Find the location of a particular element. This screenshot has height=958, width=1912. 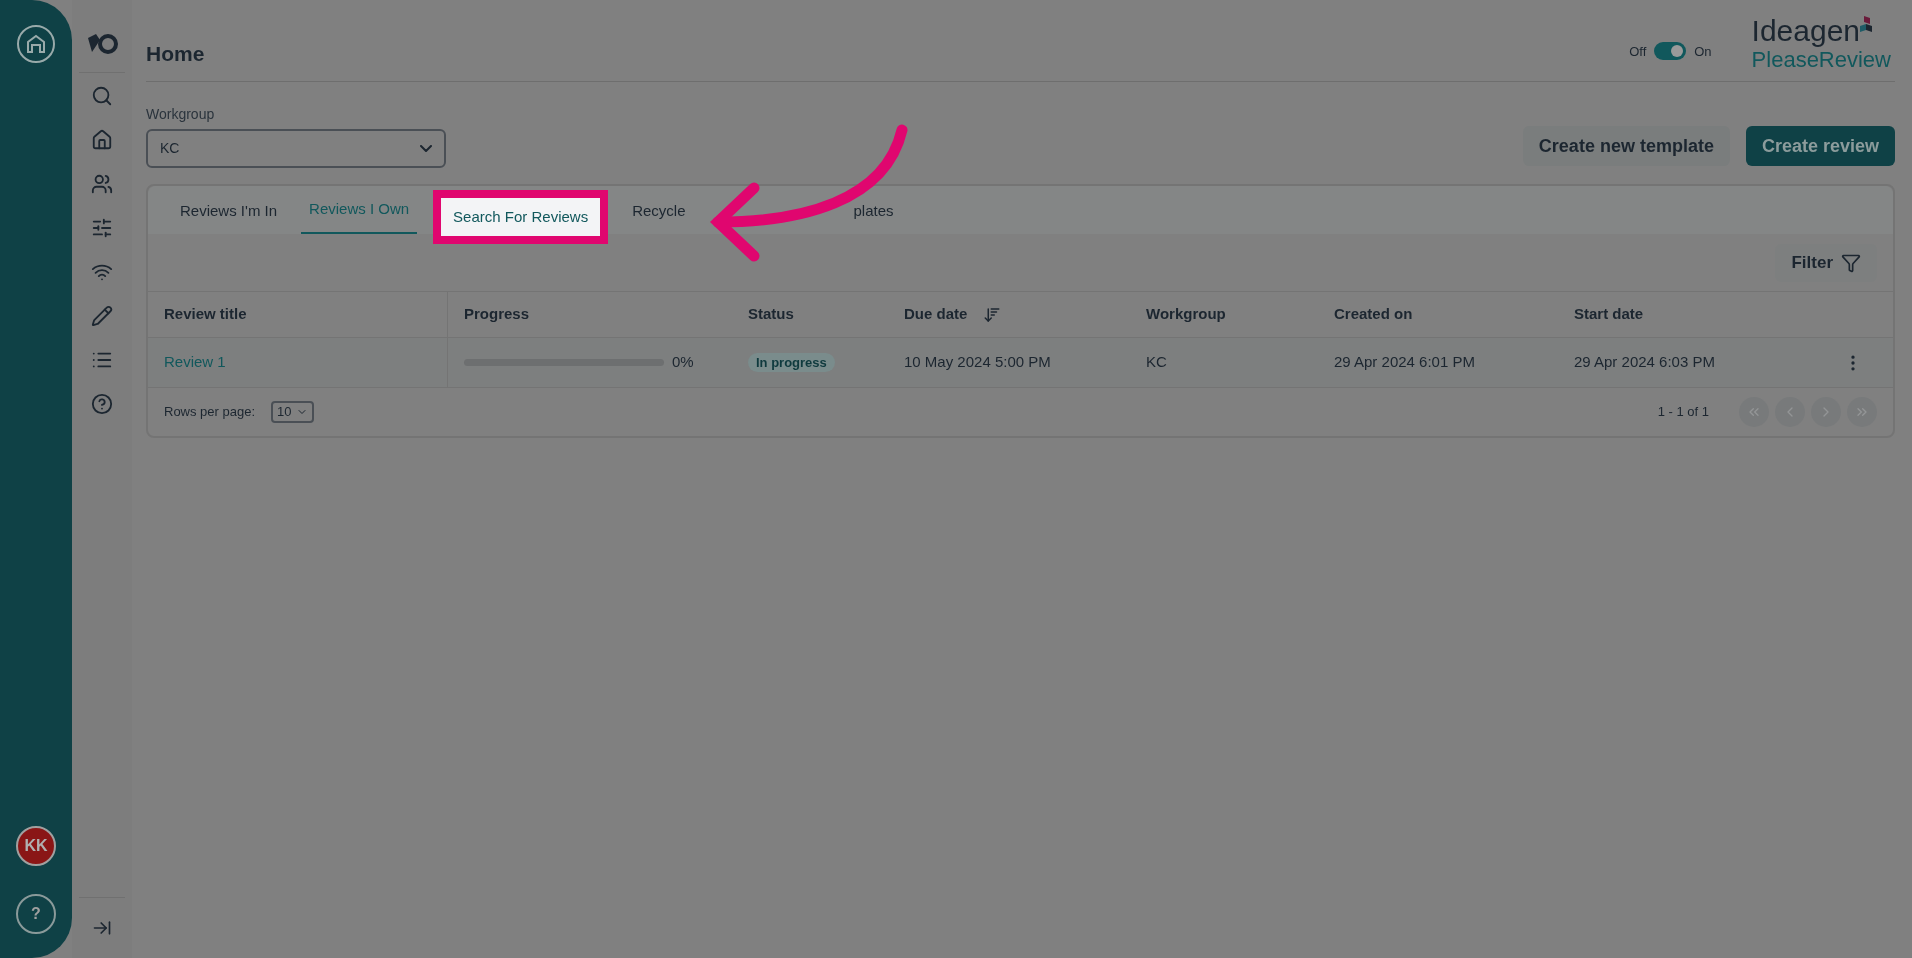

help-button: ? is located at coordinates (36, 914).